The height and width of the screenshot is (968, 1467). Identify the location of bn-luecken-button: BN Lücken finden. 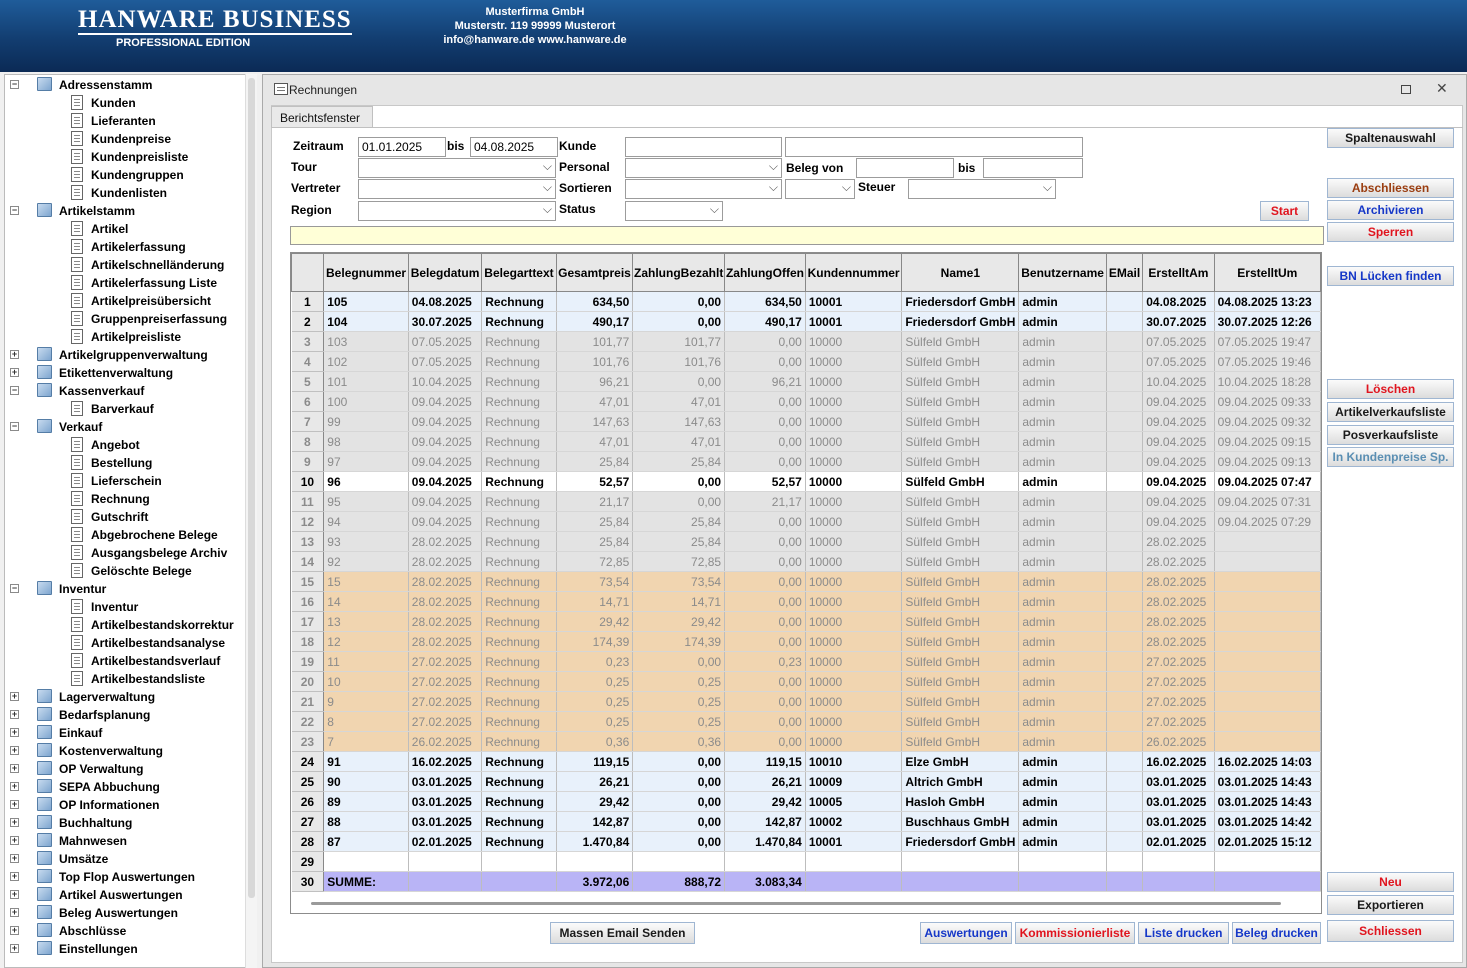
(1390, 276).